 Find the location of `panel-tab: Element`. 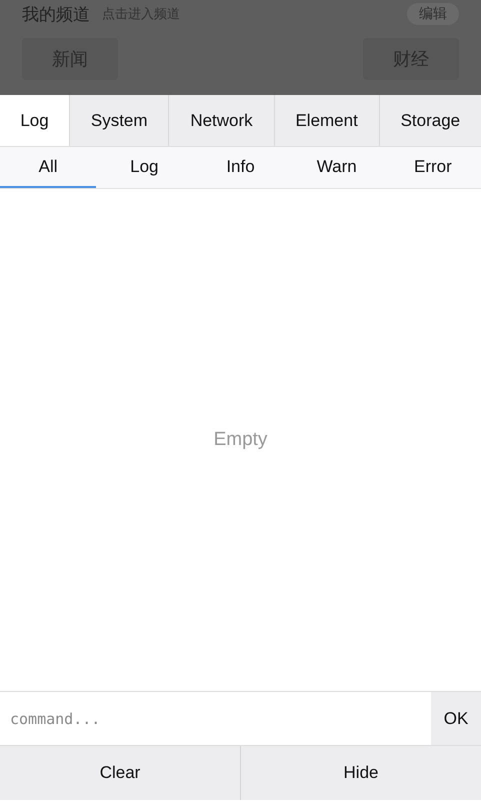

panel-tab: Element is located at coordinates (327, 120).